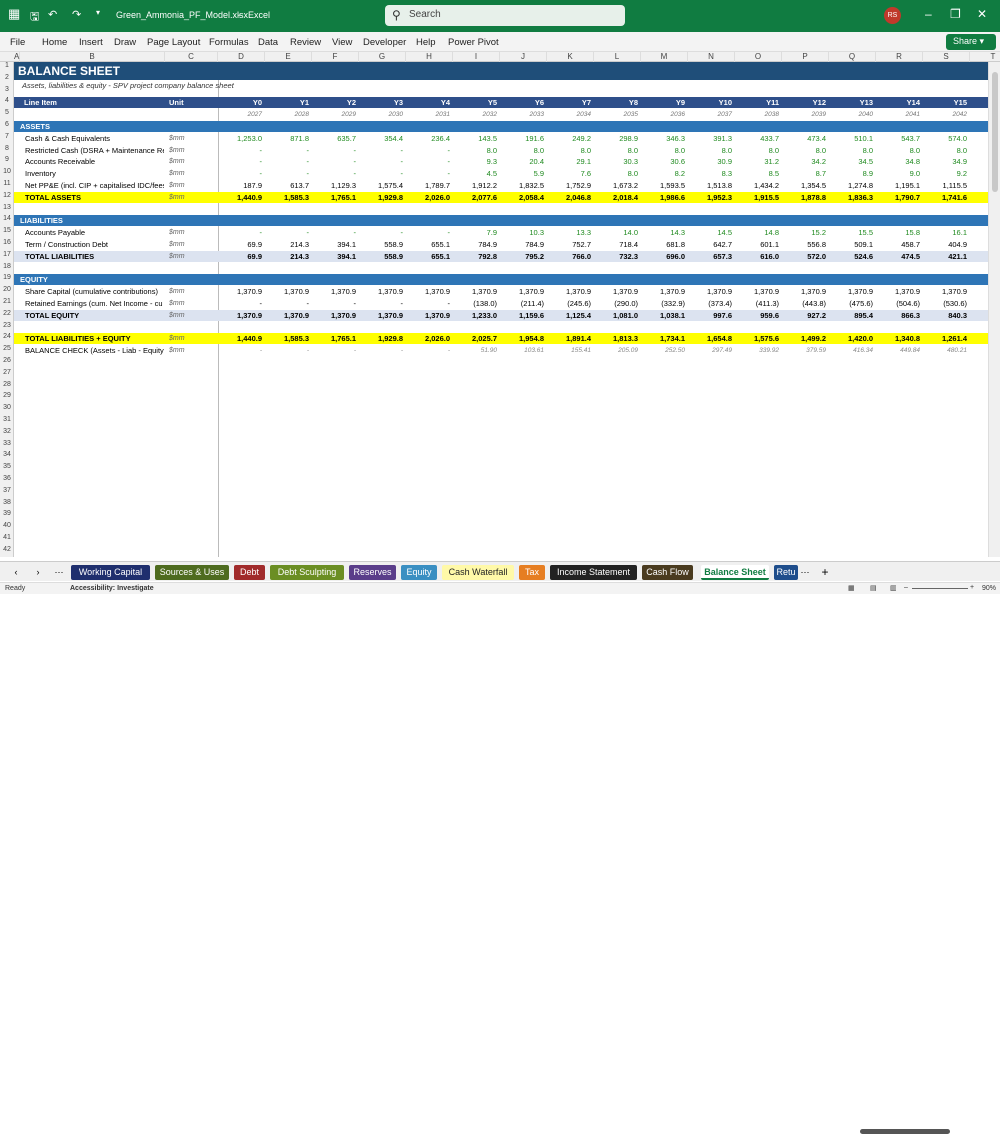 This screenshot has width=1000, height=1136. I want to click on calendar-year: 2034, so click(570, 114).